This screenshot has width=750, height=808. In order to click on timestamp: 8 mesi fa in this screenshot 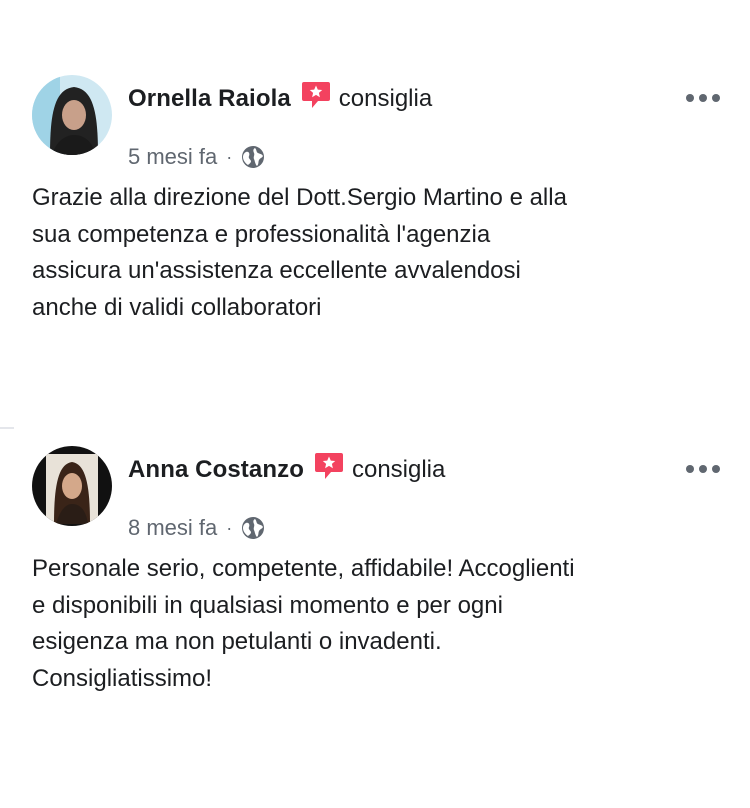, I will do `click(172, 528)`.